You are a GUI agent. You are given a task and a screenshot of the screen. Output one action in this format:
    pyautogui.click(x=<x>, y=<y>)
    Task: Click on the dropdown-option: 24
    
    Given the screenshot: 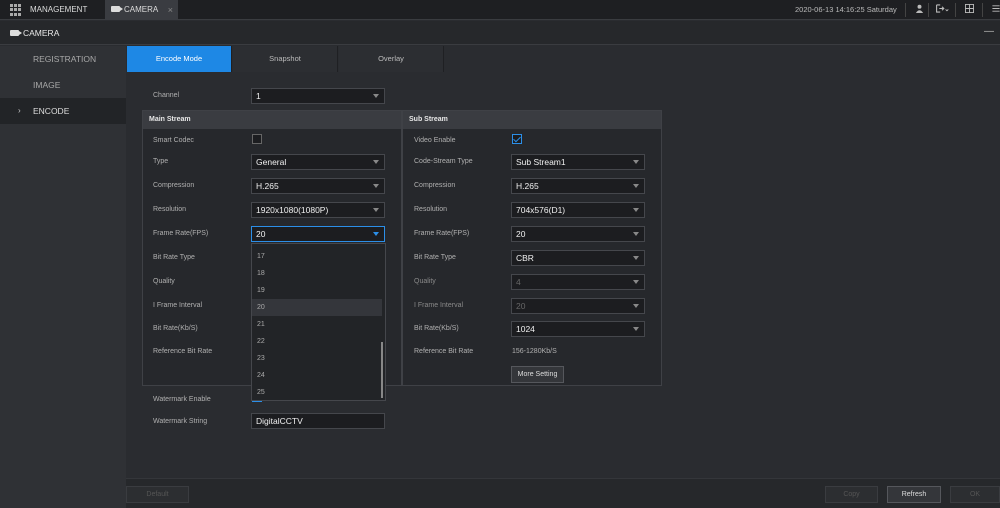 What is the action you would take?
    pyautogui.click(x=317, y=375)
    